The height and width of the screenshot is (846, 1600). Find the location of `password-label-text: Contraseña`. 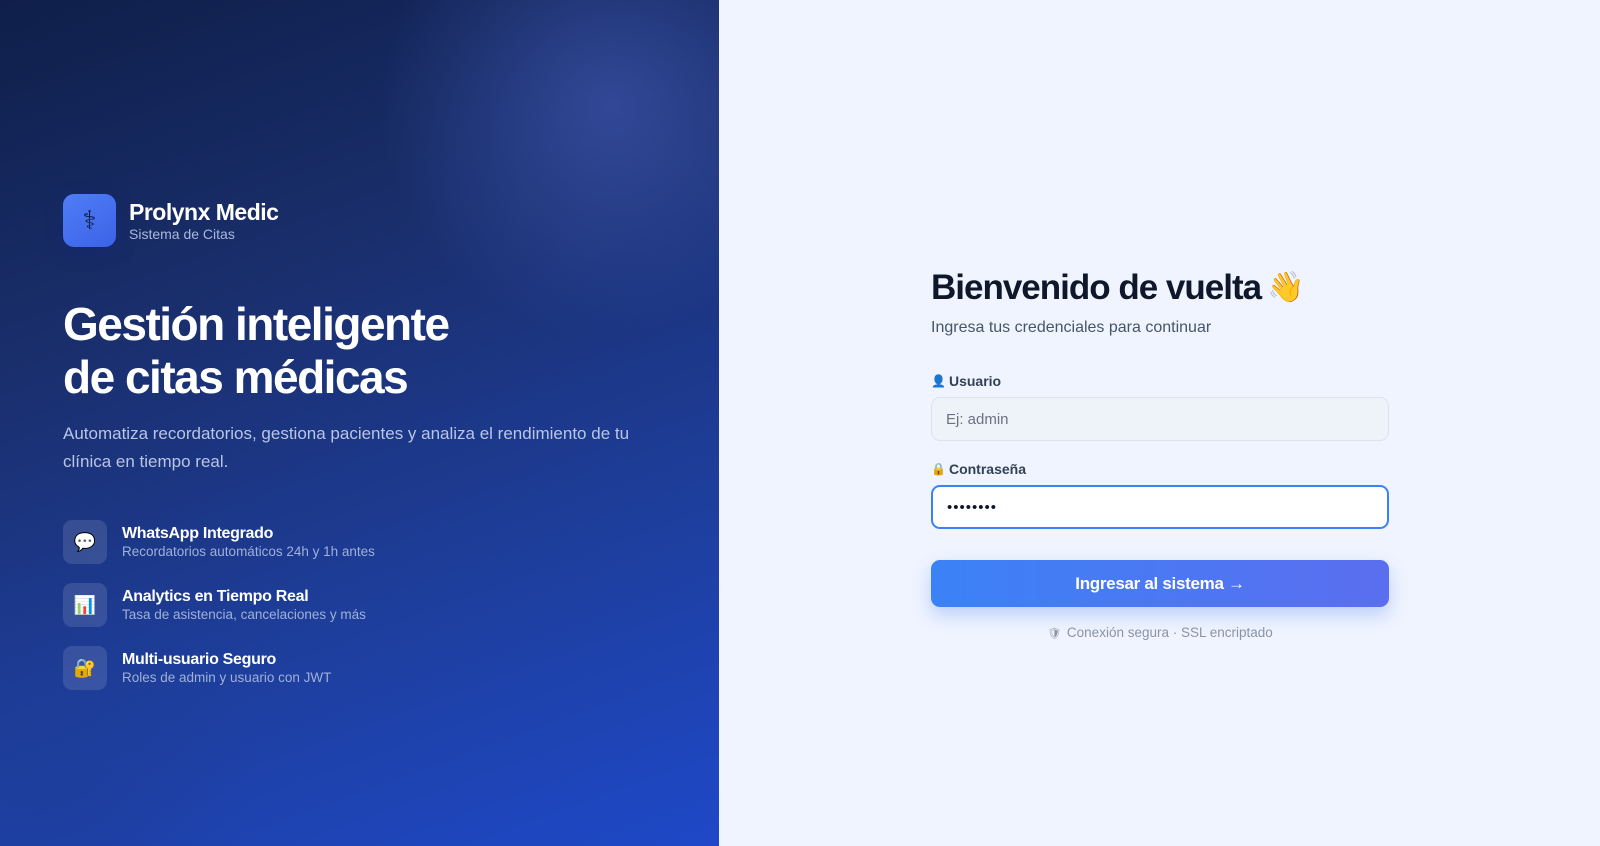

password-label-text: Contraseña is located at coordinates (987, 469).